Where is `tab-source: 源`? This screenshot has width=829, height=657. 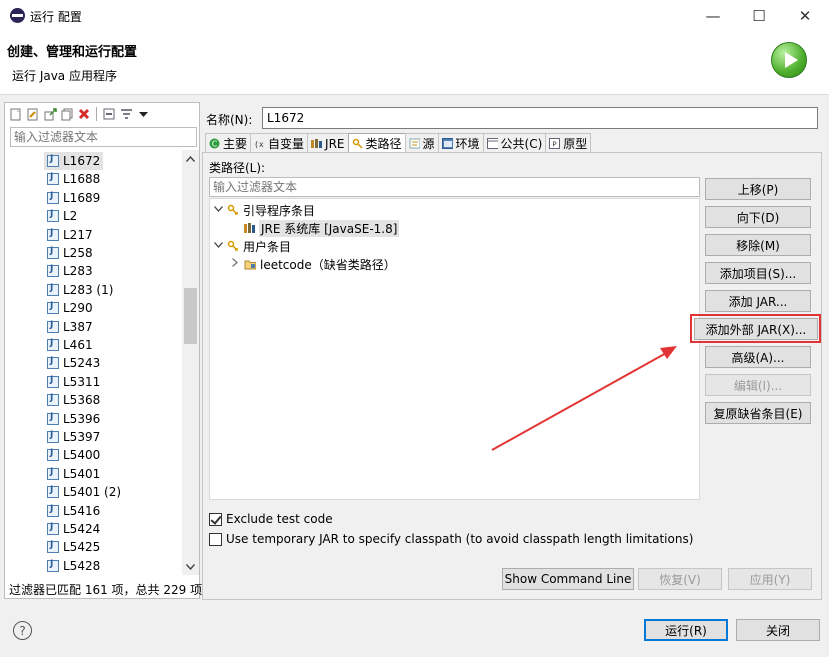 tab-source: 源 is located at coordinates (421, 143).